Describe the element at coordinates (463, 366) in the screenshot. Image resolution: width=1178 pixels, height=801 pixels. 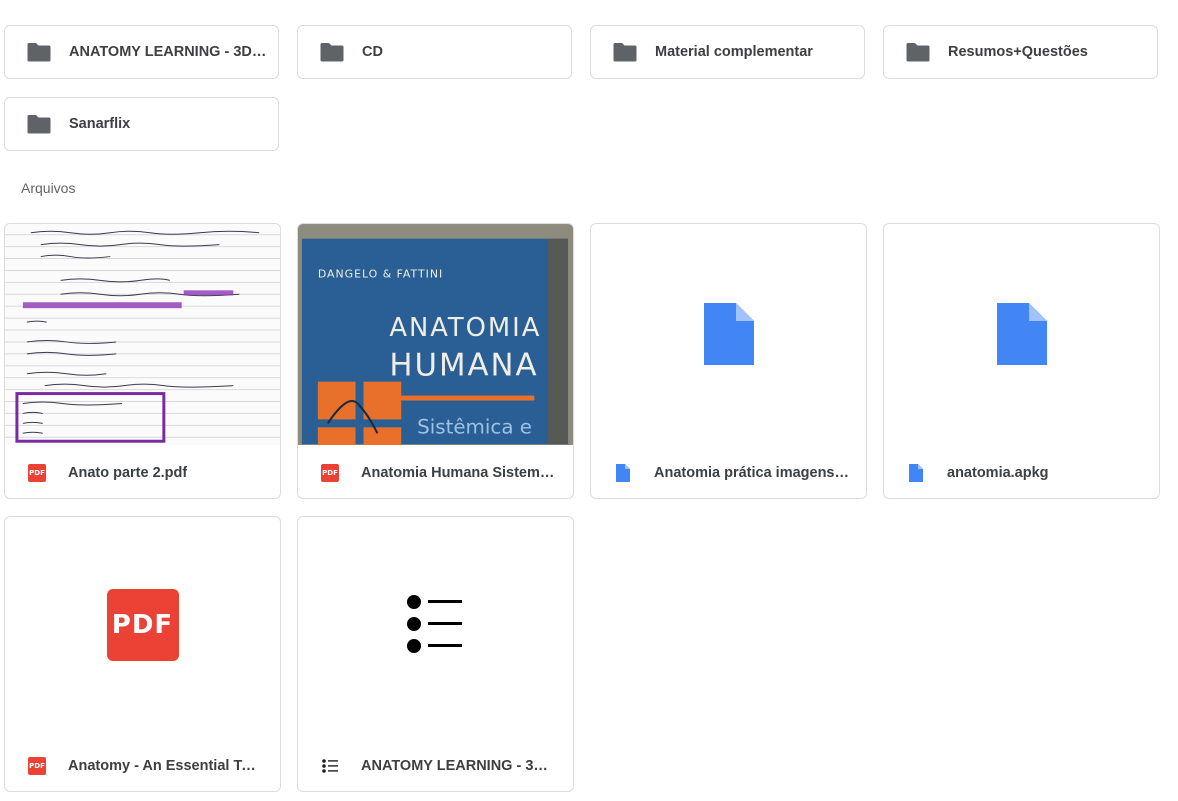
I see `book-title-line2: HUMANA` at that location.